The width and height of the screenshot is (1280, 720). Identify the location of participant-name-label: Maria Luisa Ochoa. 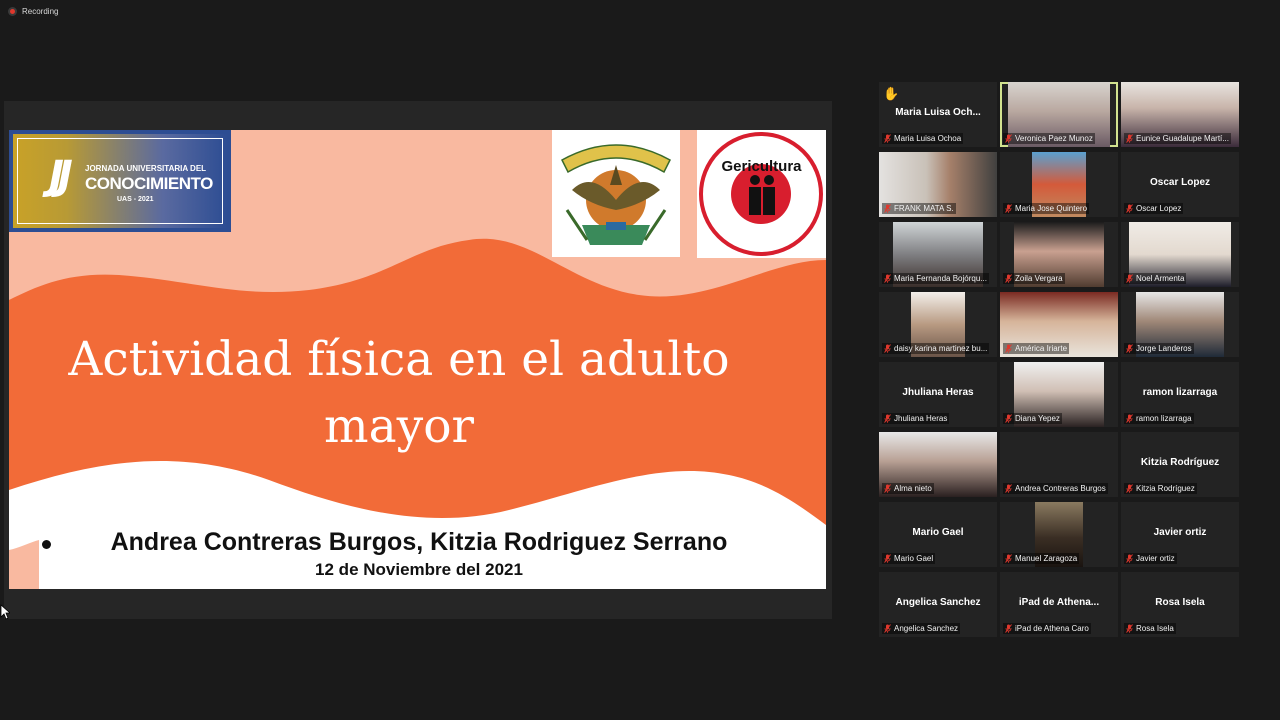
(923, 138).